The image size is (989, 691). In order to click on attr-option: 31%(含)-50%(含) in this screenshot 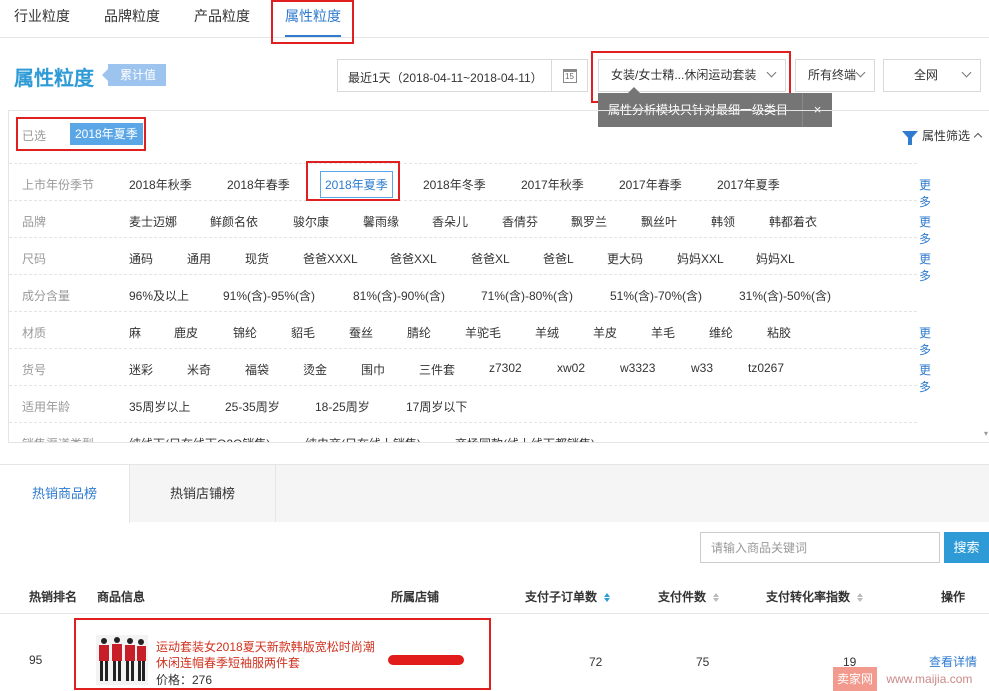, I will do `click(785, 295)`.